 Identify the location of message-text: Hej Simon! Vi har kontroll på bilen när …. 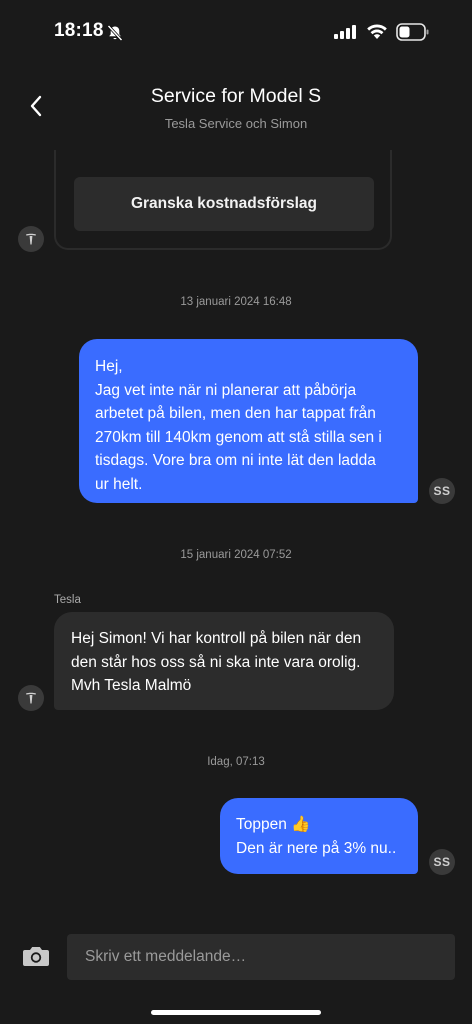
(216, 662).